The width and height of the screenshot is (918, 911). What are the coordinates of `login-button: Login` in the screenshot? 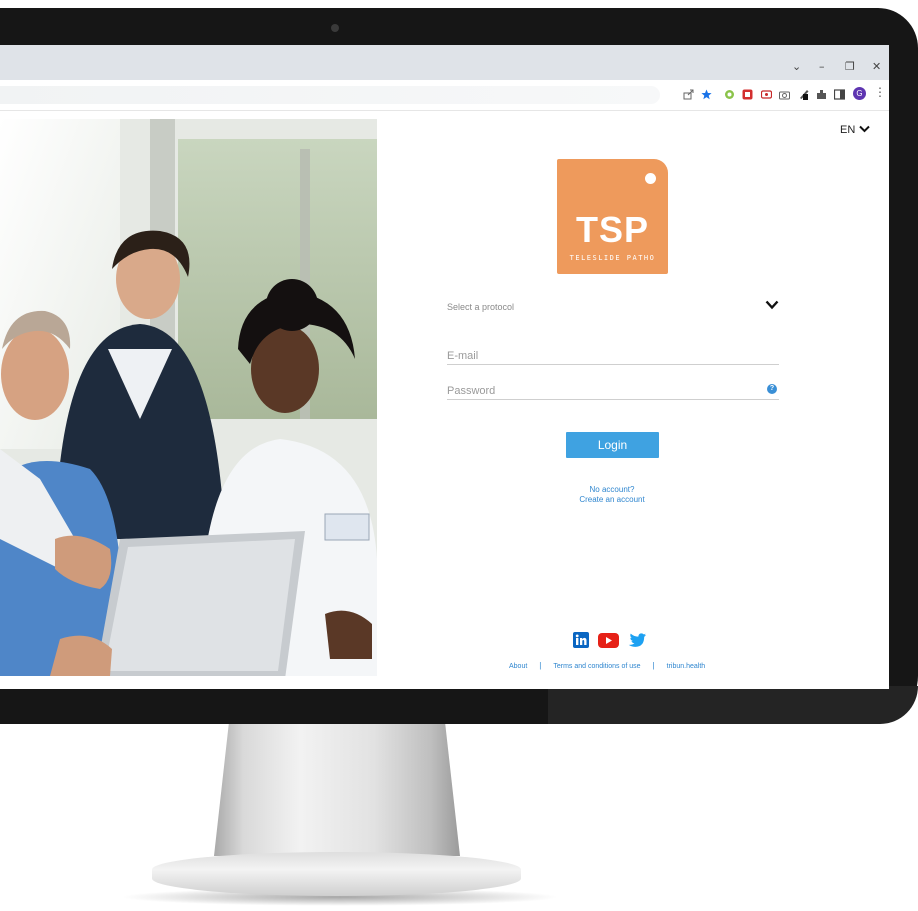 It's located at (612, 445).